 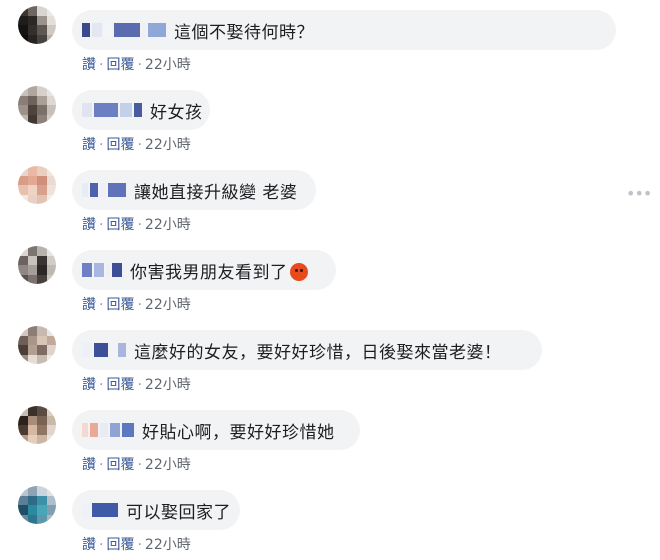 I want to click on comment-text: 你害我男朋友看到了, so click(x=219, y=270).